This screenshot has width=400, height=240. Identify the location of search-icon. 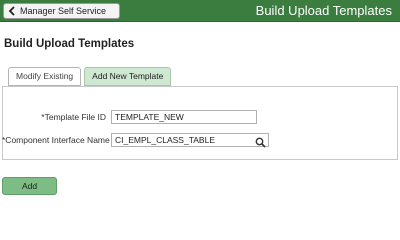
(260, 141).